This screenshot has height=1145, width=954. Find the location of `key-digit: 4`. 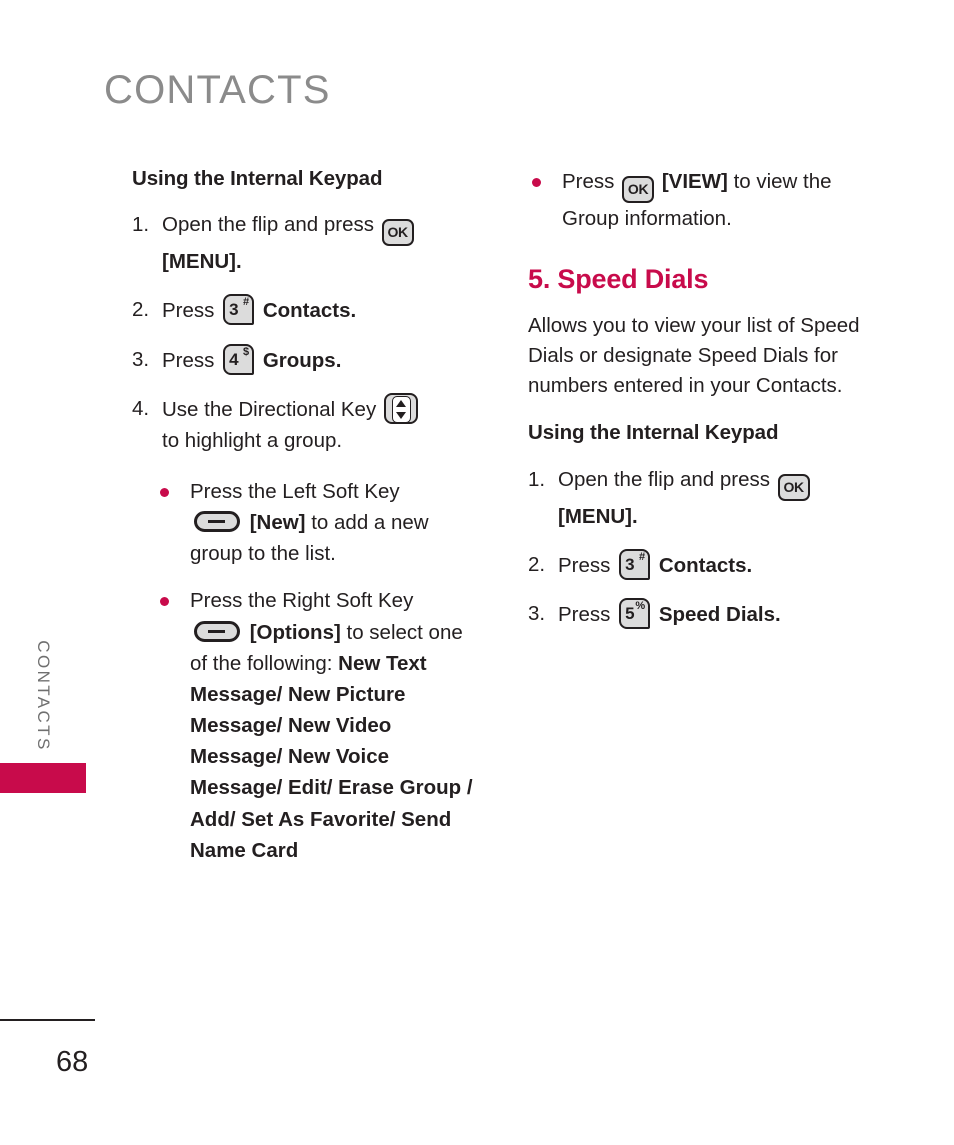

key-digit: 4 is located at coordinates (234, 359).